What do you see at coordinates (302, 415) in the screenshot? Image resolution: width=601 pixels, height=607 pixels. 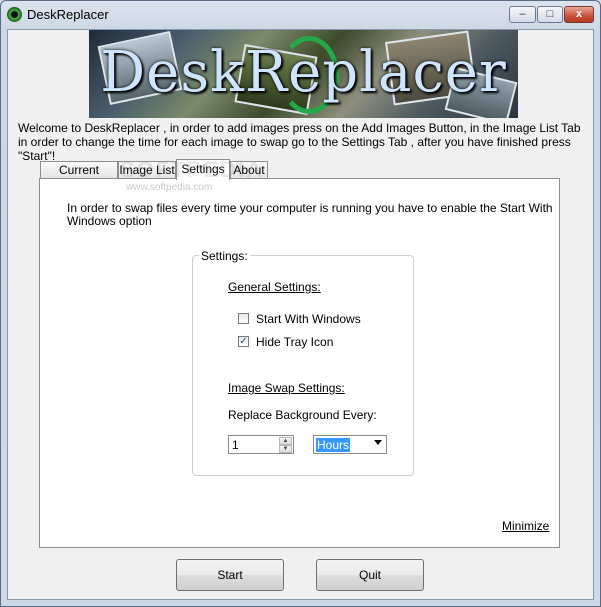 I see `replace-background-label: Replace Background Every:` at bounding box center [302, 415].